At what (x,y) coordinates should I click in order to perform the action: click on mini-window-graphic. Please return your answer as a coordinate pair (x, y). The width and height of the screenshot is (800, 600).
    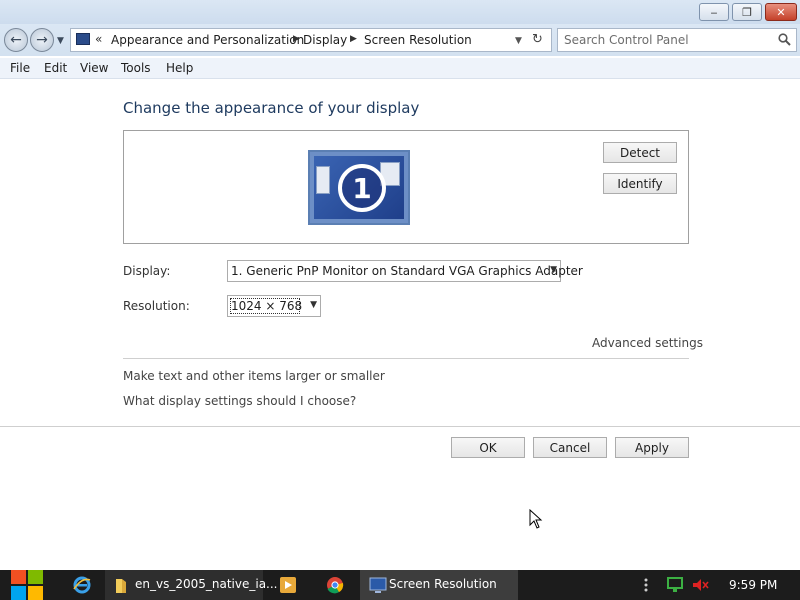
    Looking at the image, I should click on (323, 180).